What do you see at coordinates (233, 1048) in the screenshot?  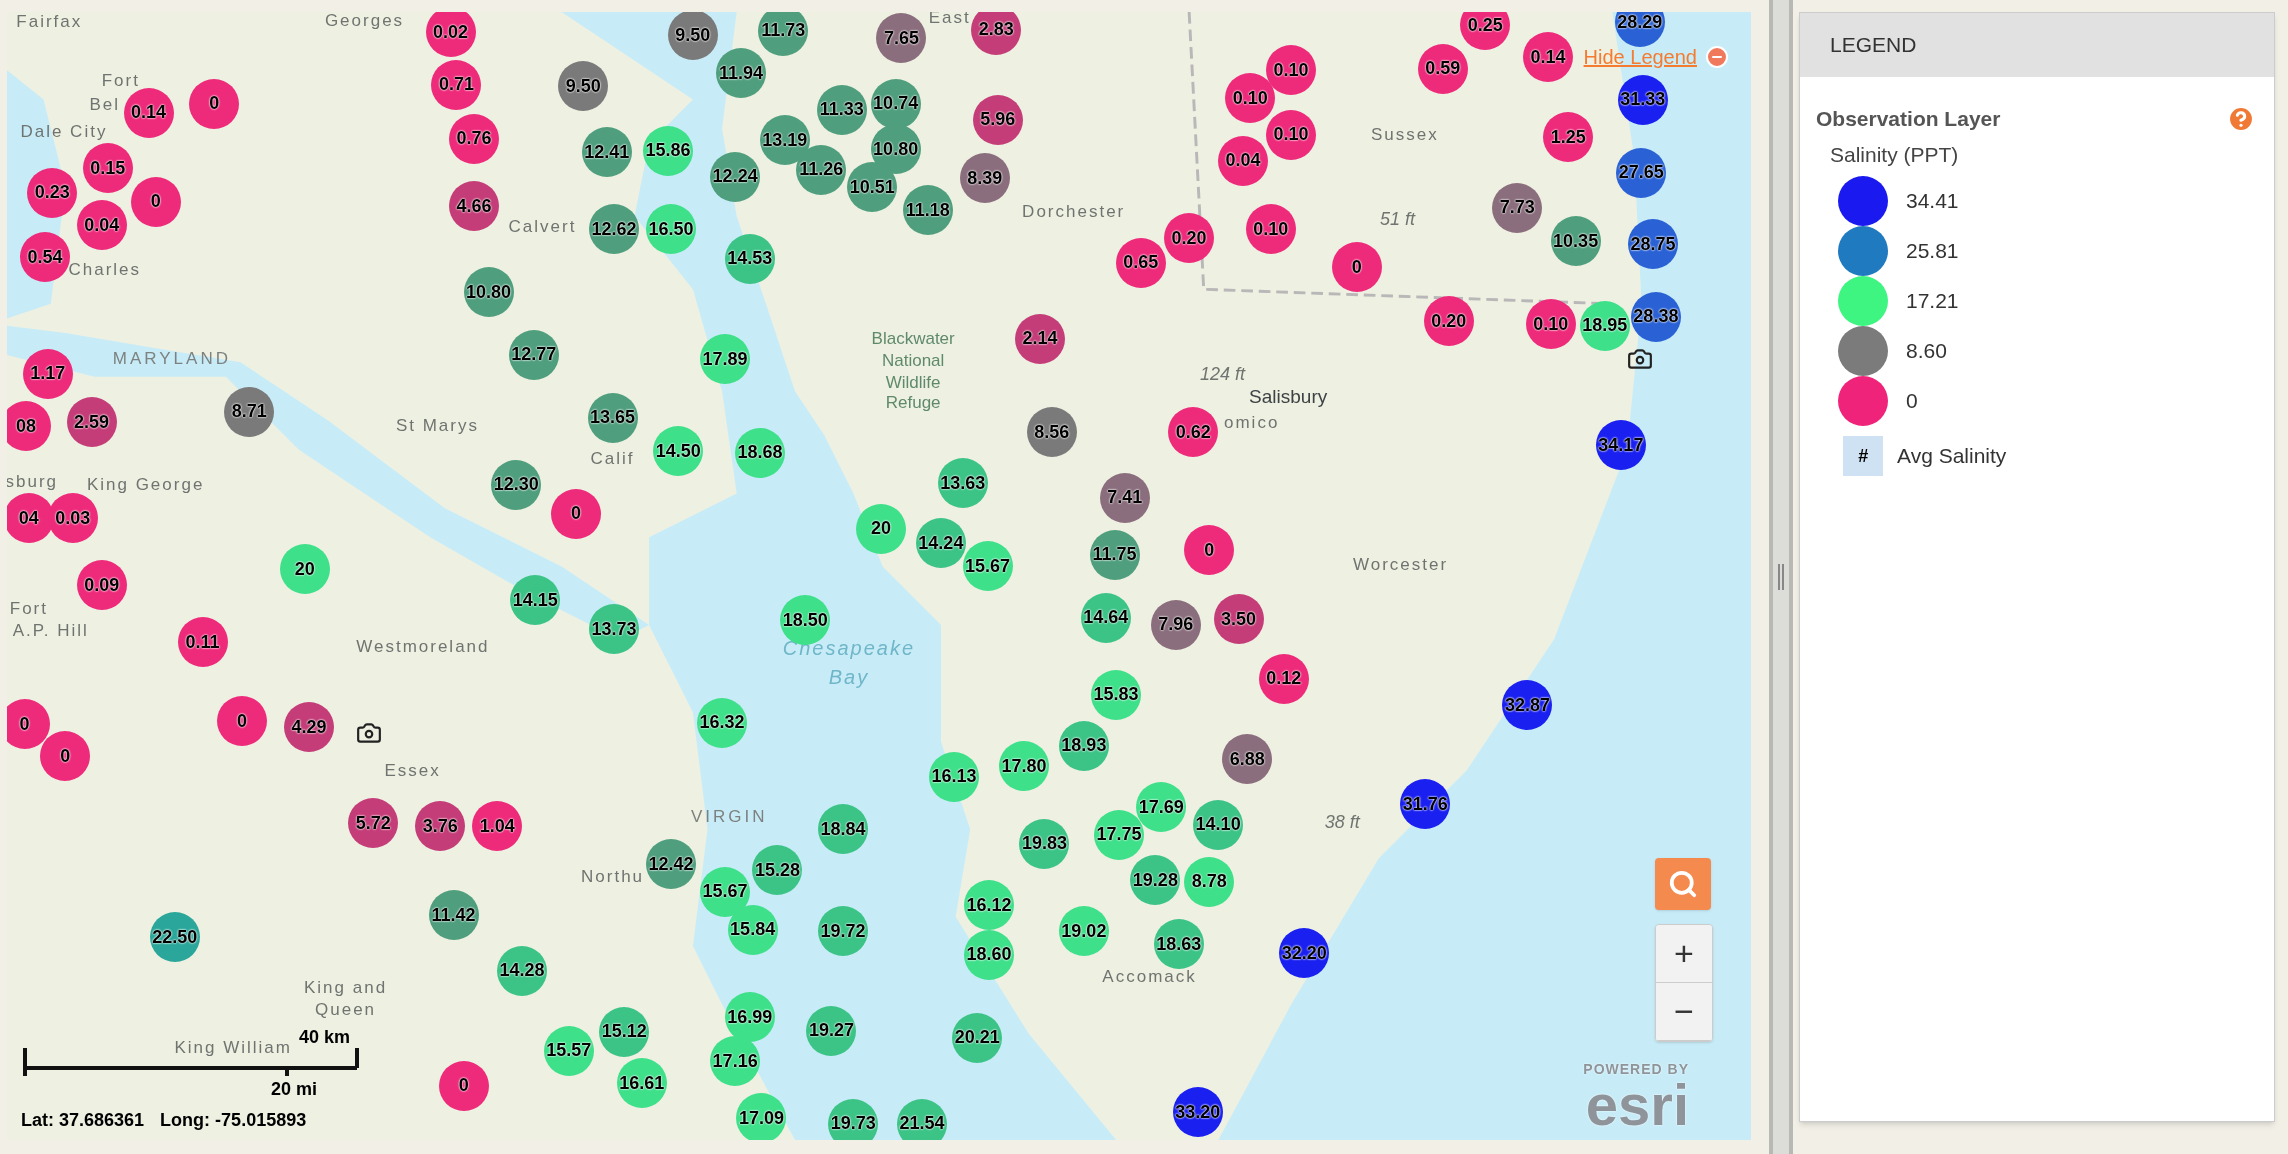 I see `map-place-label: King William` at bounding box center [233, 1048].